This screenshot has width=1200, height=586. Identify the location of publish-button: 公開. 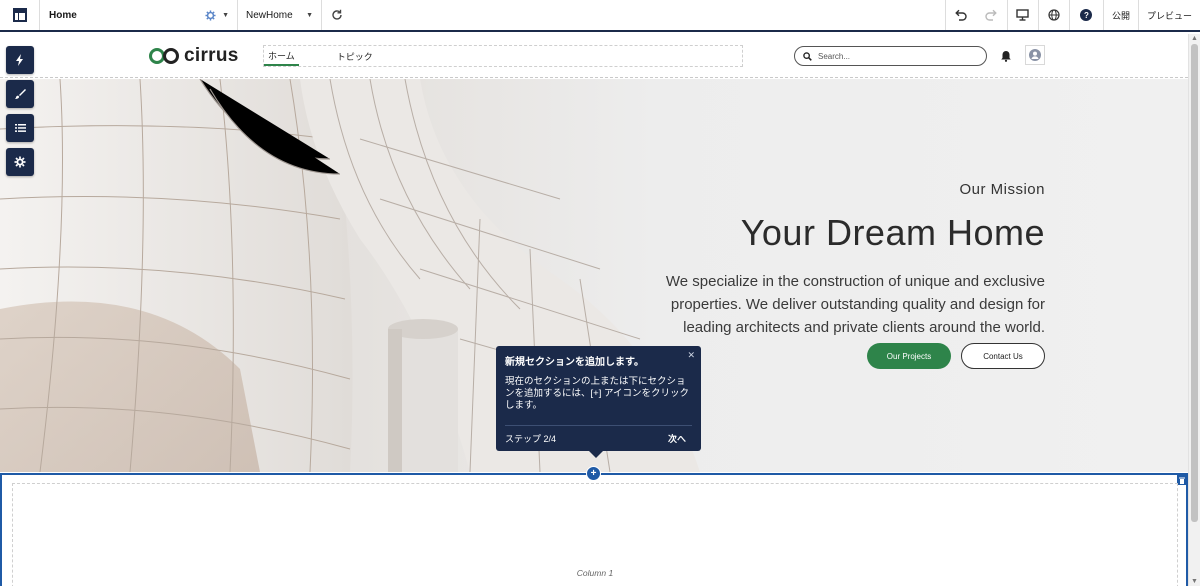
(1120, 15).